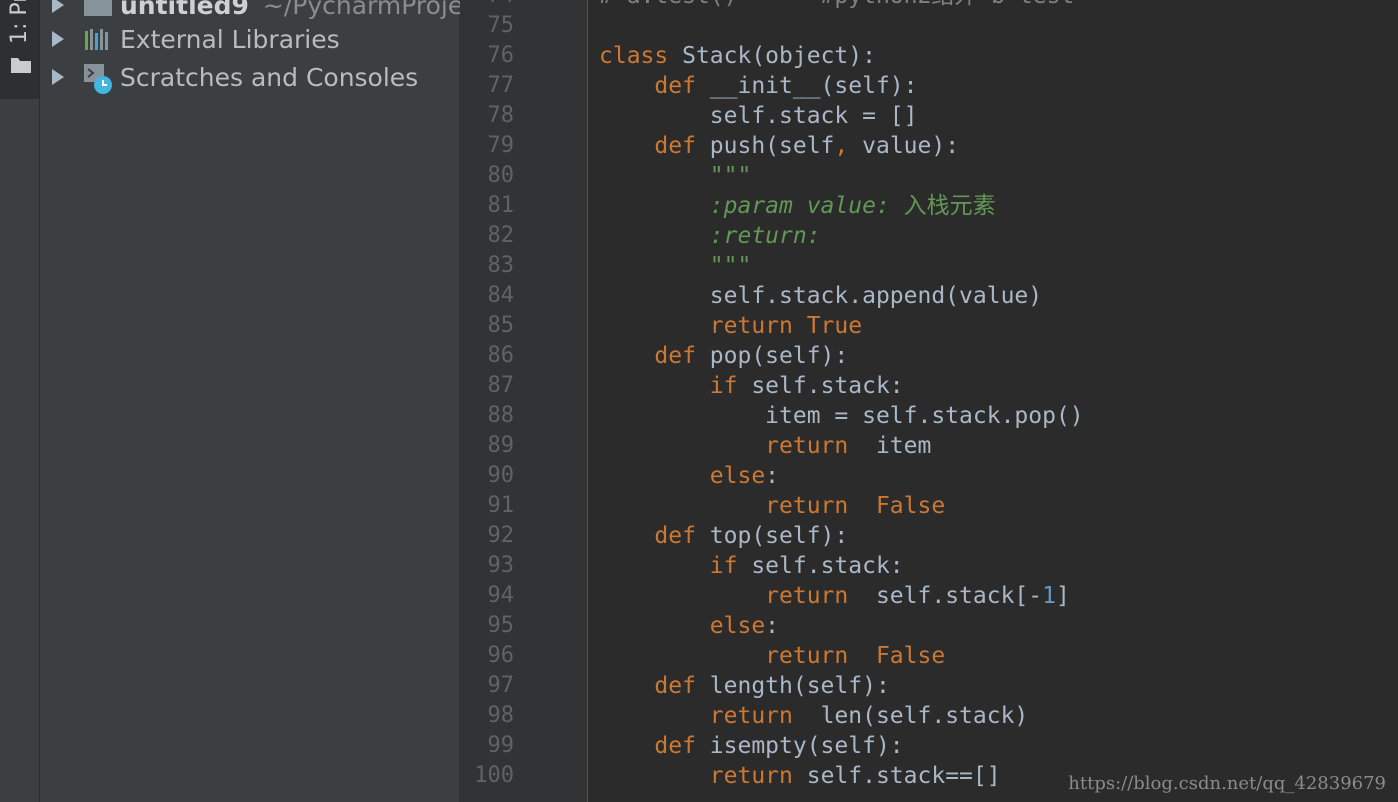 The image size is (1398, 802). Describe the element at coordinates (501, 655) in the screenshot. I see `line-number: 96` at that location.